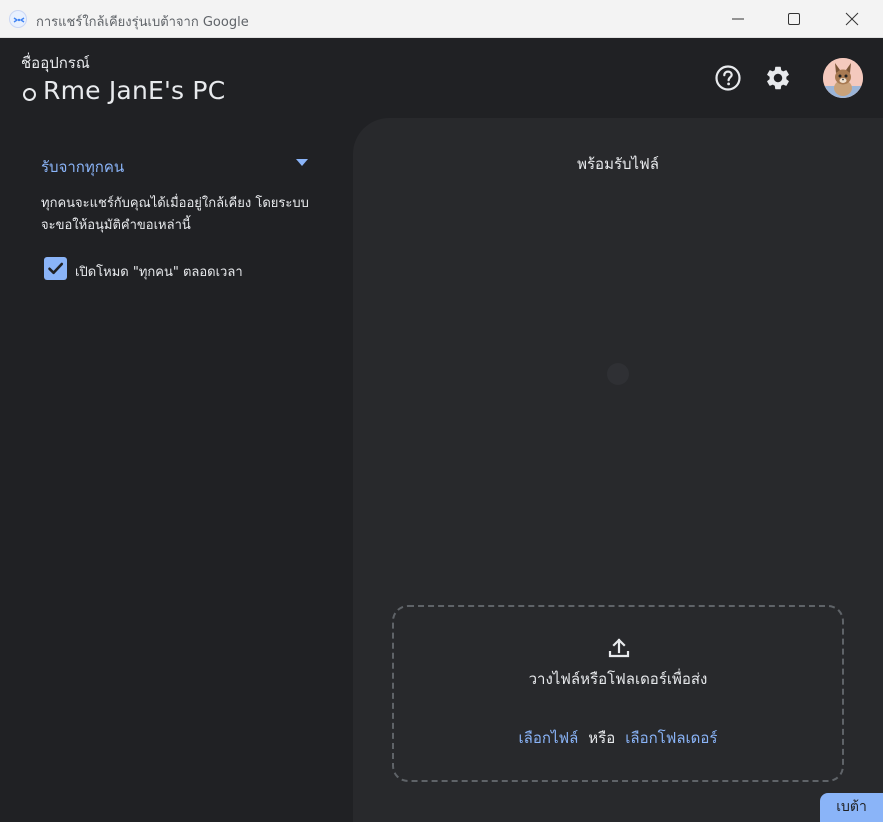 Image resolution: width=883 pixels, height=822 pixels. I want to click on device-name: Rme JanE's PC, so click(134, 90).